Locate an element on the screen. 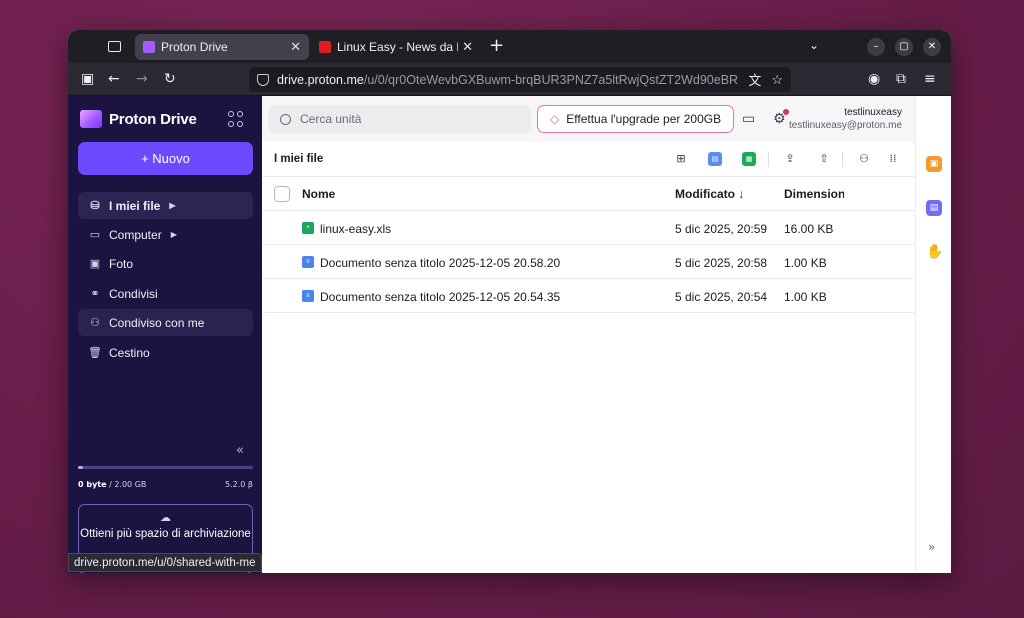 The image size is (1024, 618). username: testlinuxeasy is located at coordinates (873, 112).